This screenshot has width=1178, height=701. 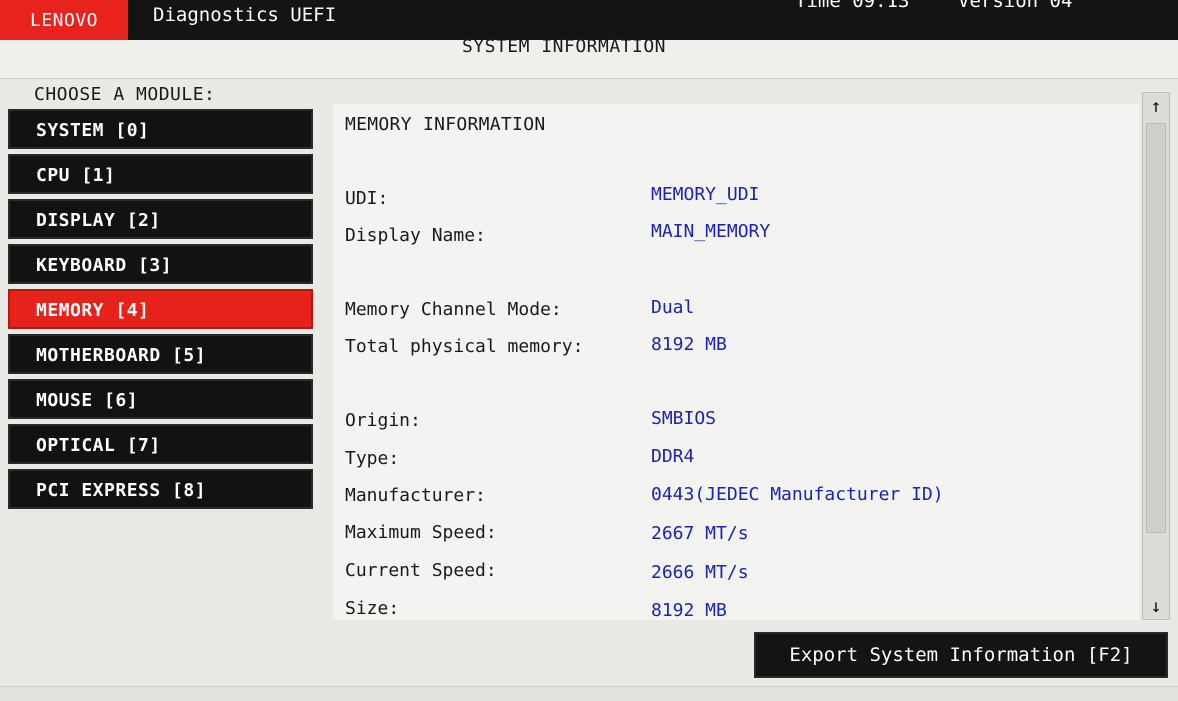 What do you see at coordinates (1156, 328) in the screenshot?
I see `scroll-thumb` at bounding box center [1156, 328].